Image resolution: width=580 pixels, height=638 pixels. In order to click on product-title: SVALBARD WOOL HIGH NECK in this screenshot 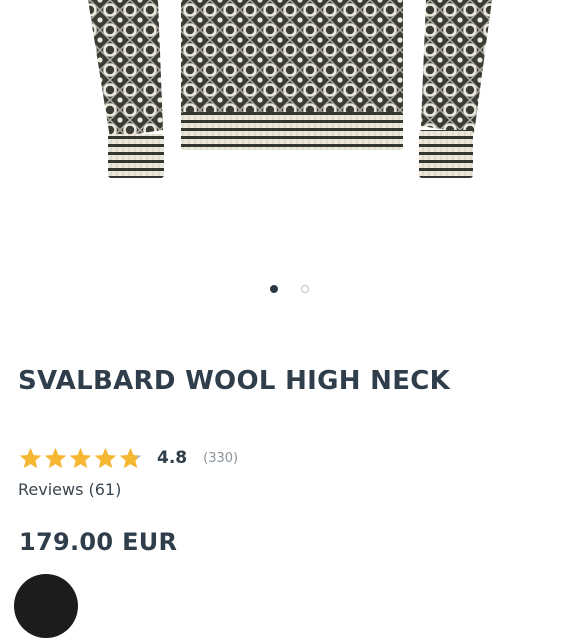, I will do `click(234, 381)`.